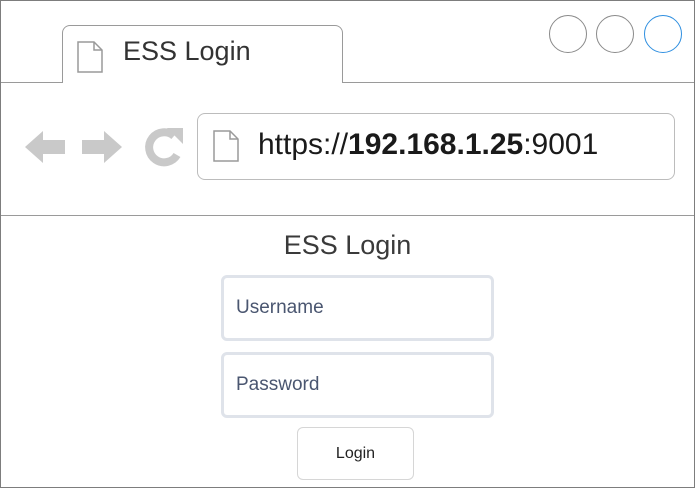 The image size is (695, 488). What do you see at coordinates (45, 147) in the screenshot?
I see `arrow-left-icon` at bounding box center [45, 147].